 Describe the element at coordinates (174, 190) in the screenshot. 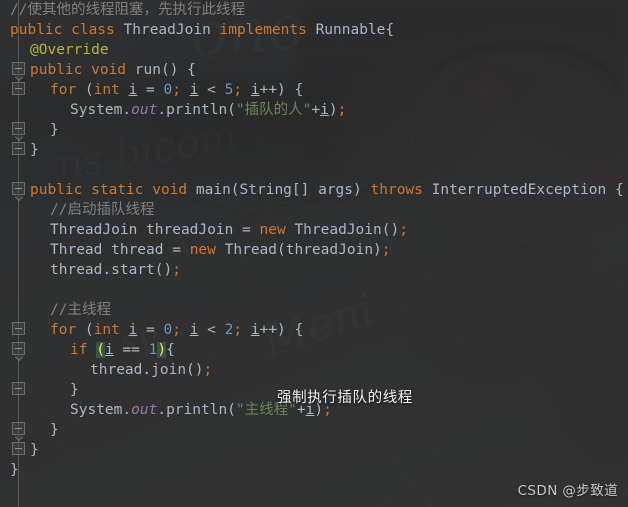

I see `code-token-kw: void` at that location.